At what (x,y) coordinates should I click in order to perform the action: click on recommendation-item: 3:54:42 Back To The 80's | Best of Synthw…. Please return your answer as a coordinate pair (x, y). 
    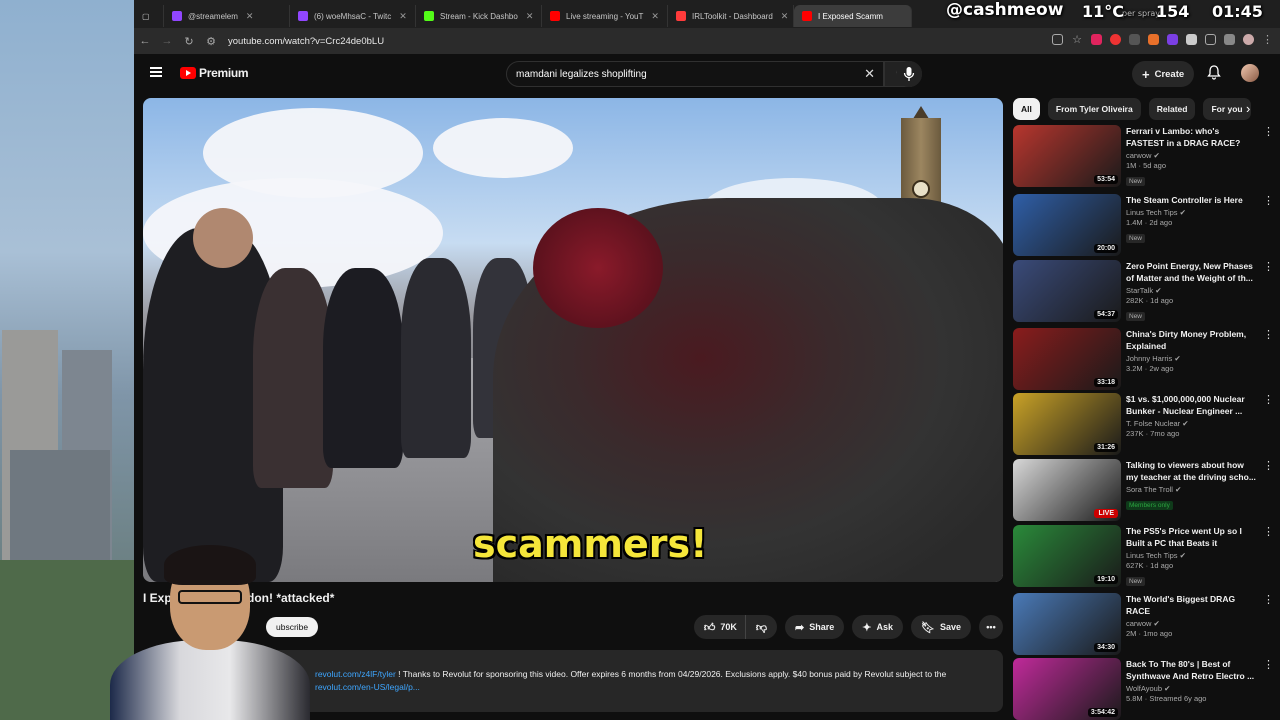
    Looking at the image, I should click on (1146, 689).